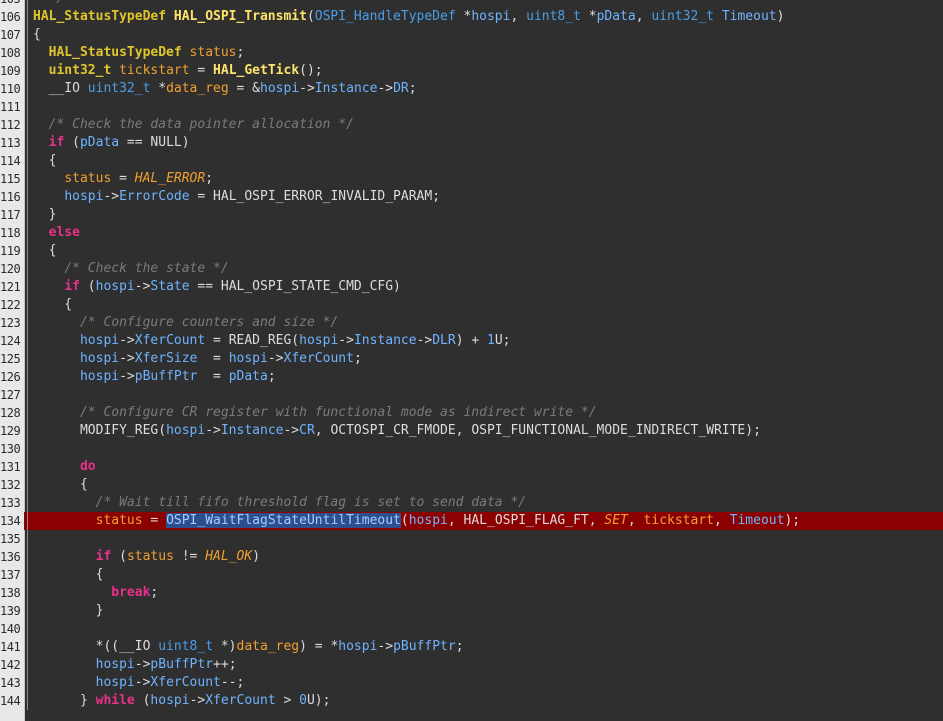 This screenshot has height=721, width=943. What do you see at coordinates (471, 305) in the screenshot?
I see `code-line: 122 {` at bounding box center [471, 305].